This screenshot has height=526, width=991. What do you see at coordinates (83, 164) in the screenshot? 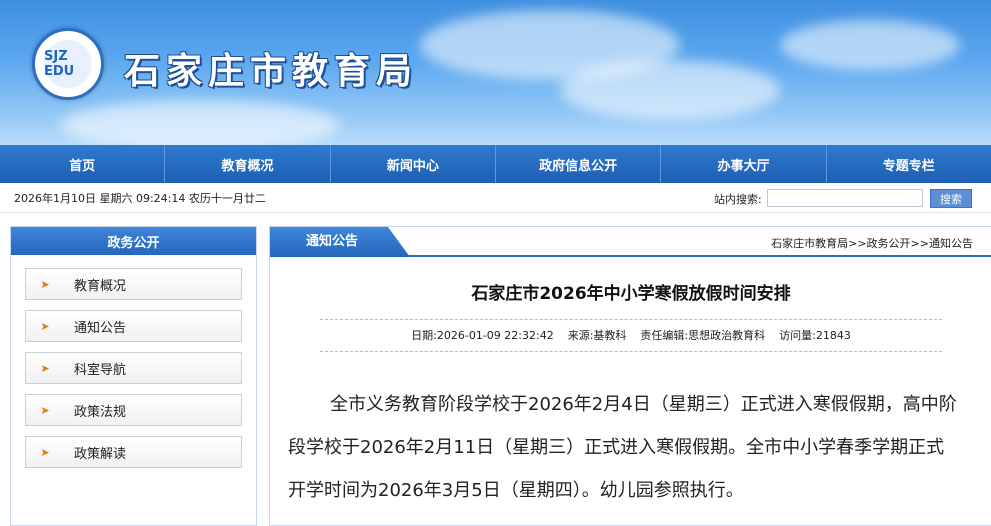
I see `nav-item-home: 首页` at bounding box center [83, 164].